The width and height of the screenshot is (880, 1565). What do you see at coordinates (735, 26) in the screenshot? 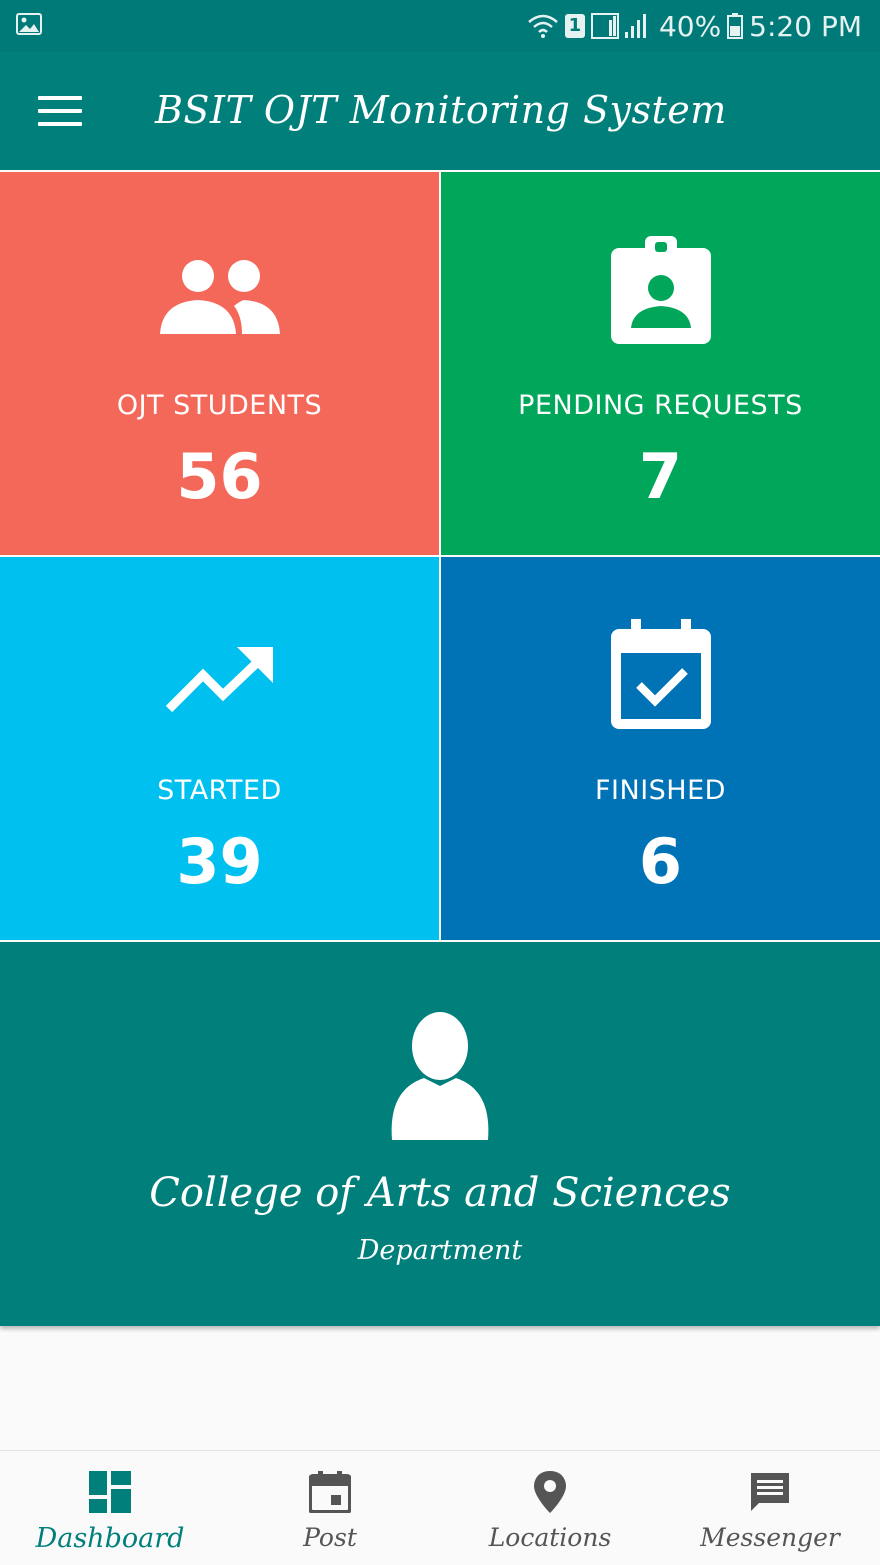
I see `battery-icon` at bounding box center [735, 26].